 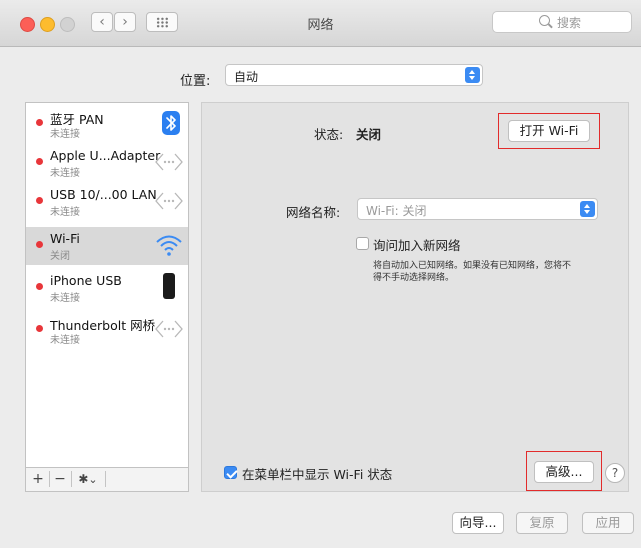 What do you see at coordinates (615, 473) in the screenshot?
I see `help-button: ?` at bounding box center [615, 473].